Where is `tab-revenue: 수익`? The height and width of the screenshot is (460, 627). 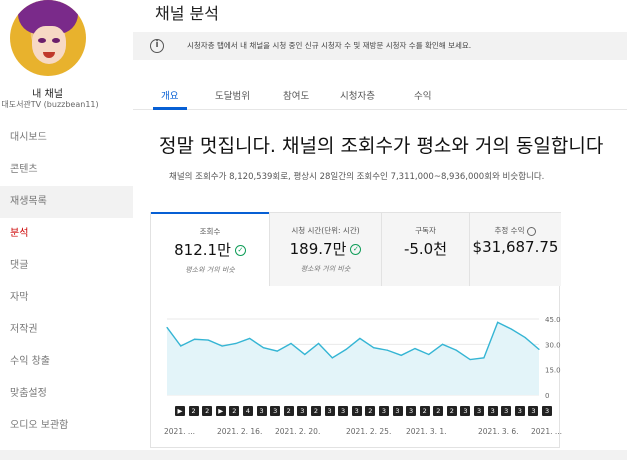
tab-revenue: 수익 is located at coordinates (422, 95).